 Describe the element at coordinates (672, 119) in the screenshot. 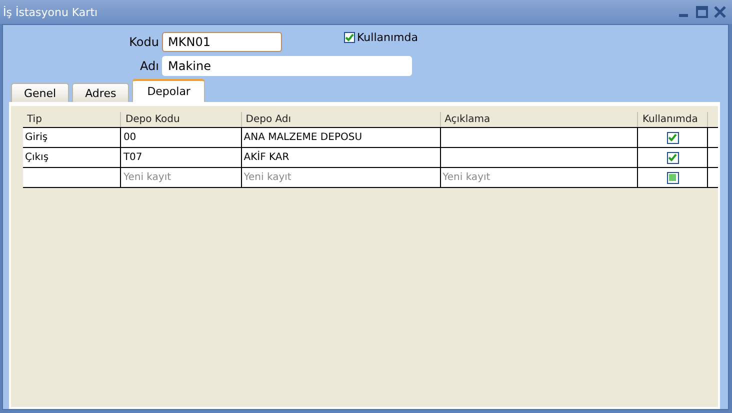

I see `column-header: Kullanımda` at that location.